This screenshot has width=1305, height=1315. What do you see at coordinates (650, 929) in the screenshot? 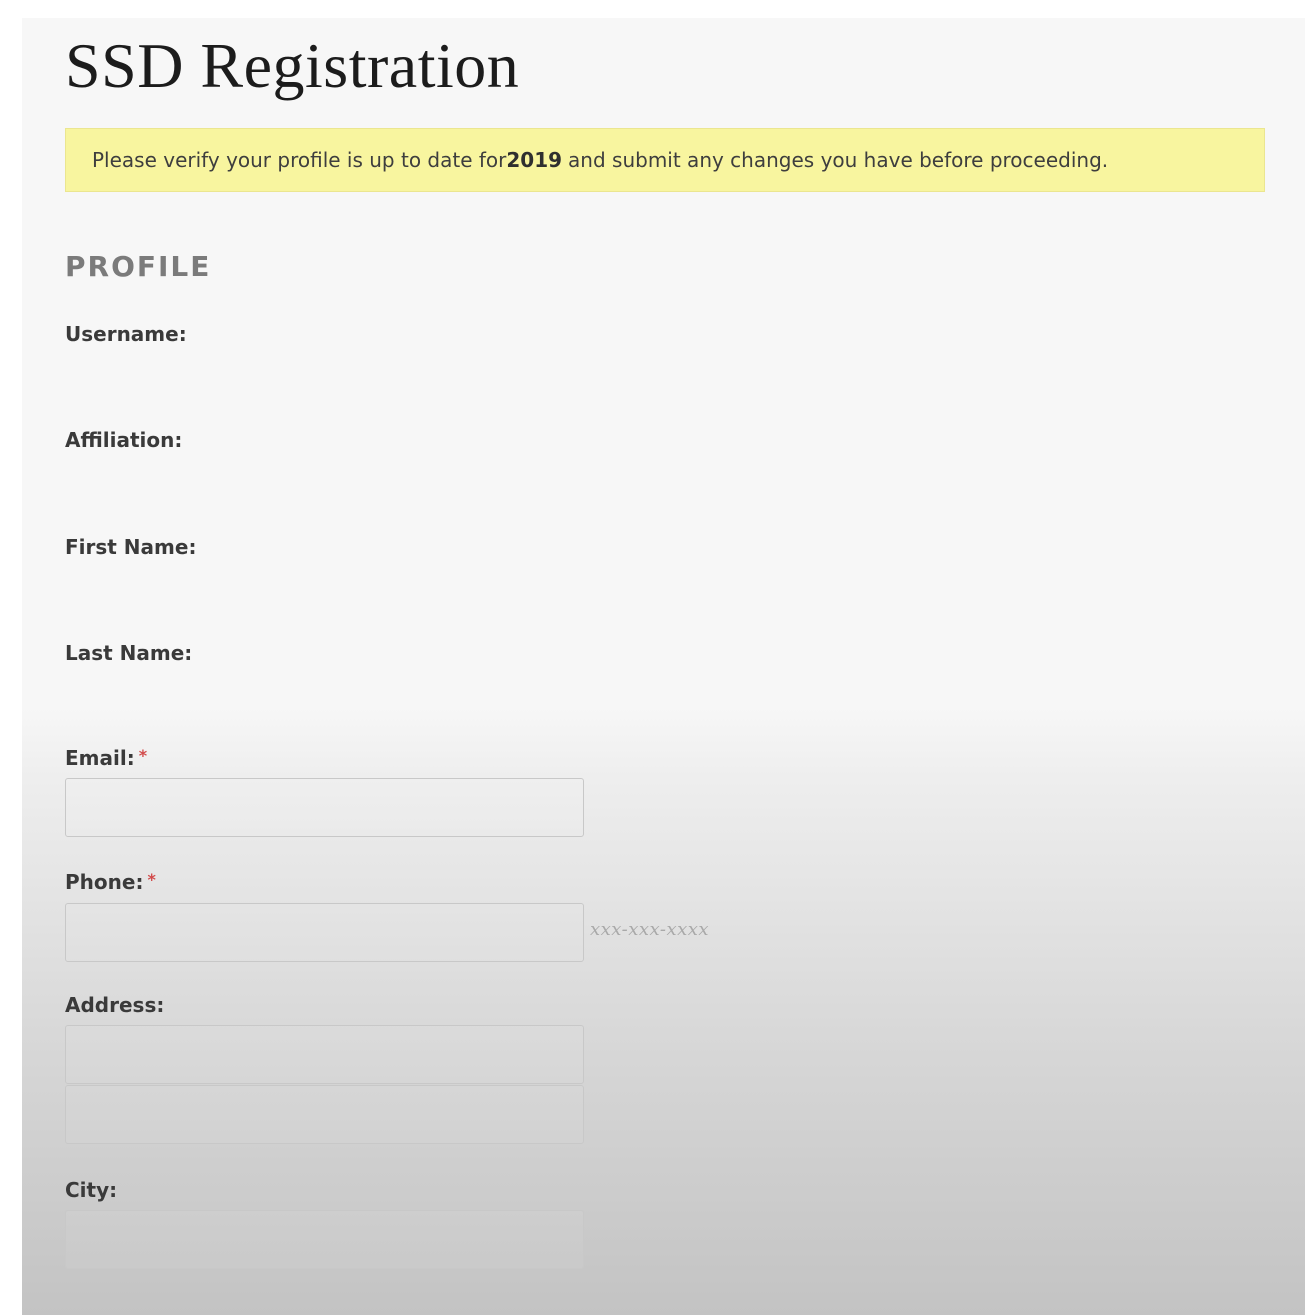
I see `phone-format-hint: xxx-xxx-xxxx` at bounding box center [650, 929].